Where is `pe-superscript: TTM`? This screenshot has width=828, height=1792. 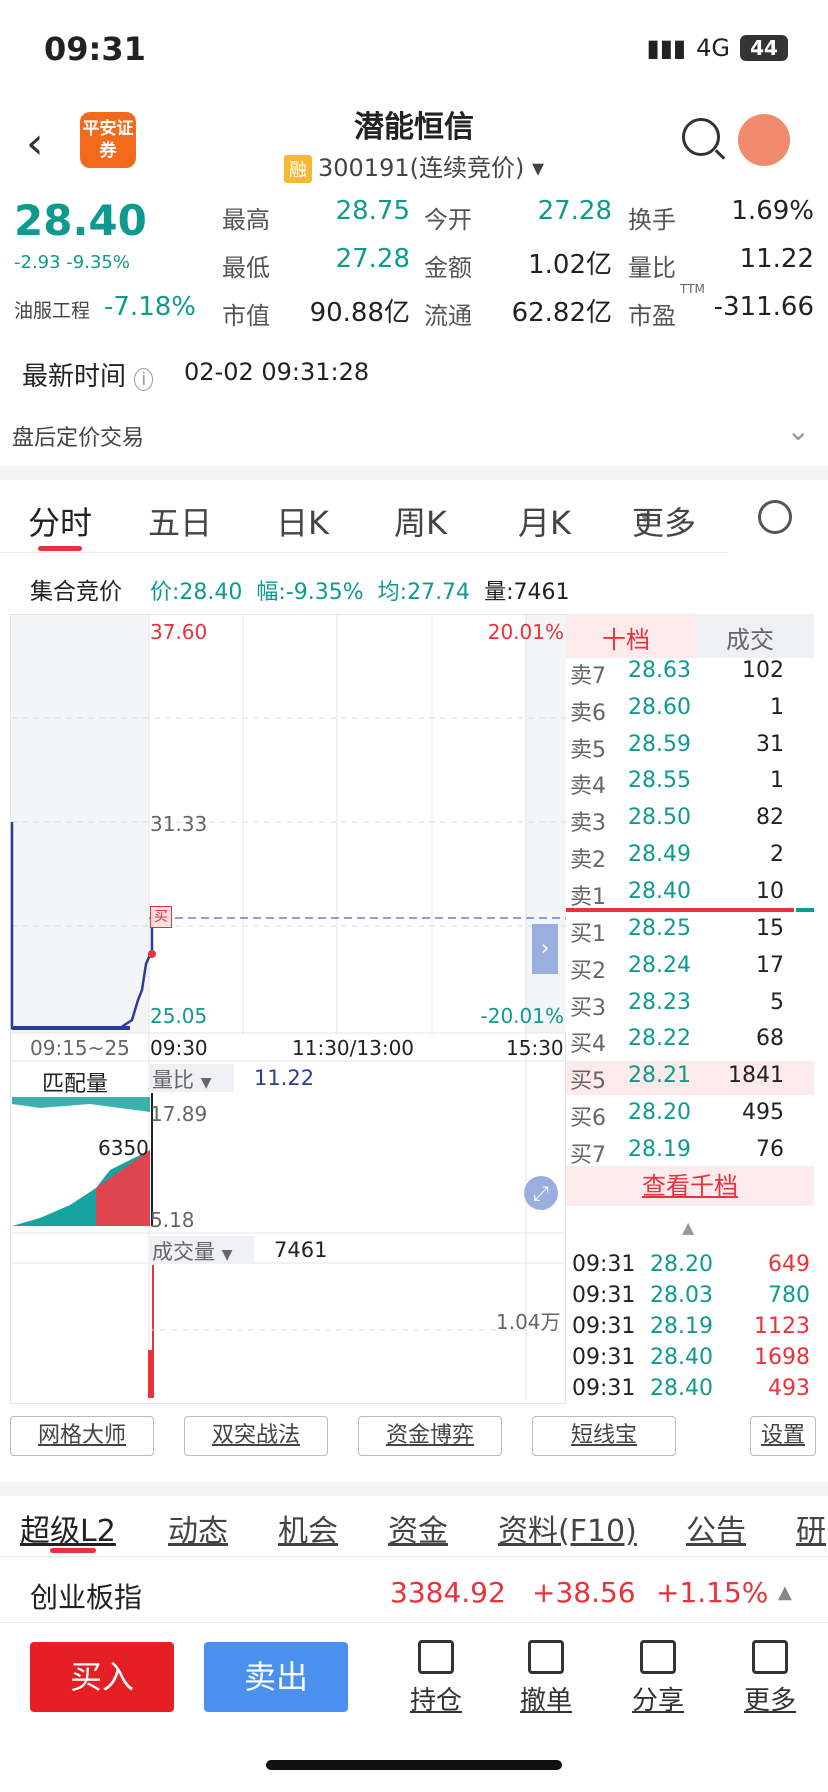 pe-superscript: TTM is located at coordinates (692, 289).